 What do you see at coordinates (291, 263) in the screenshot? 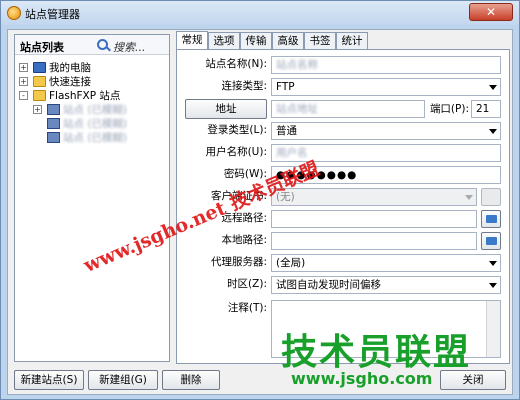
I see `proxy-value: (全局)` at bounding box center [291, 263].